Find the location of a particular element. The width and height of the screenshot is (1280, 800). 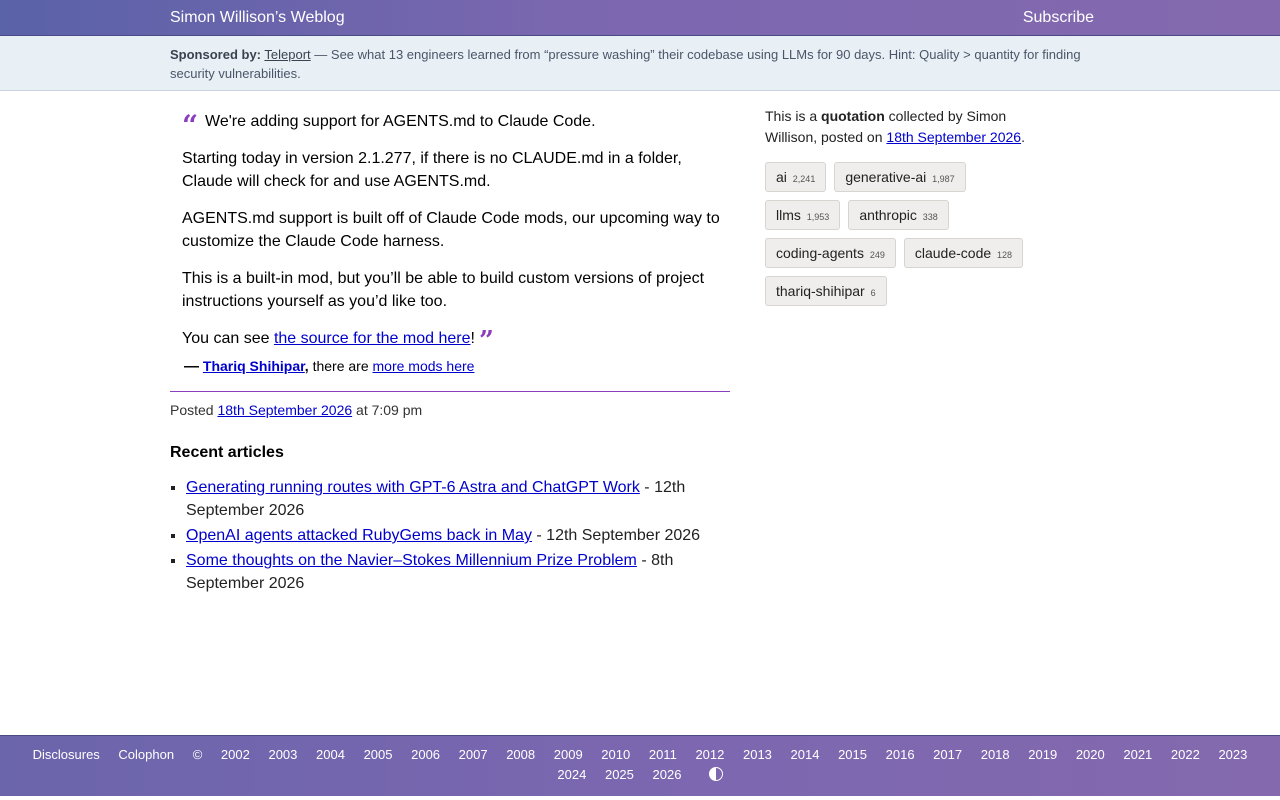

footer-year-link: 2009 is located at coordinates (568, 754).